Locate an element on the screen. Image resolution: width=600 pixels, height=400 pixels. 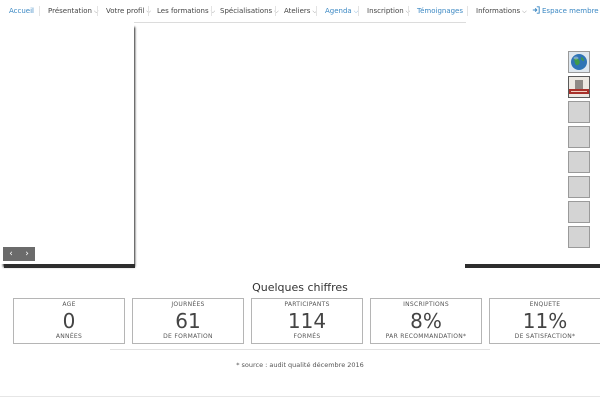
section-divider is located at coordinates (300, 349).